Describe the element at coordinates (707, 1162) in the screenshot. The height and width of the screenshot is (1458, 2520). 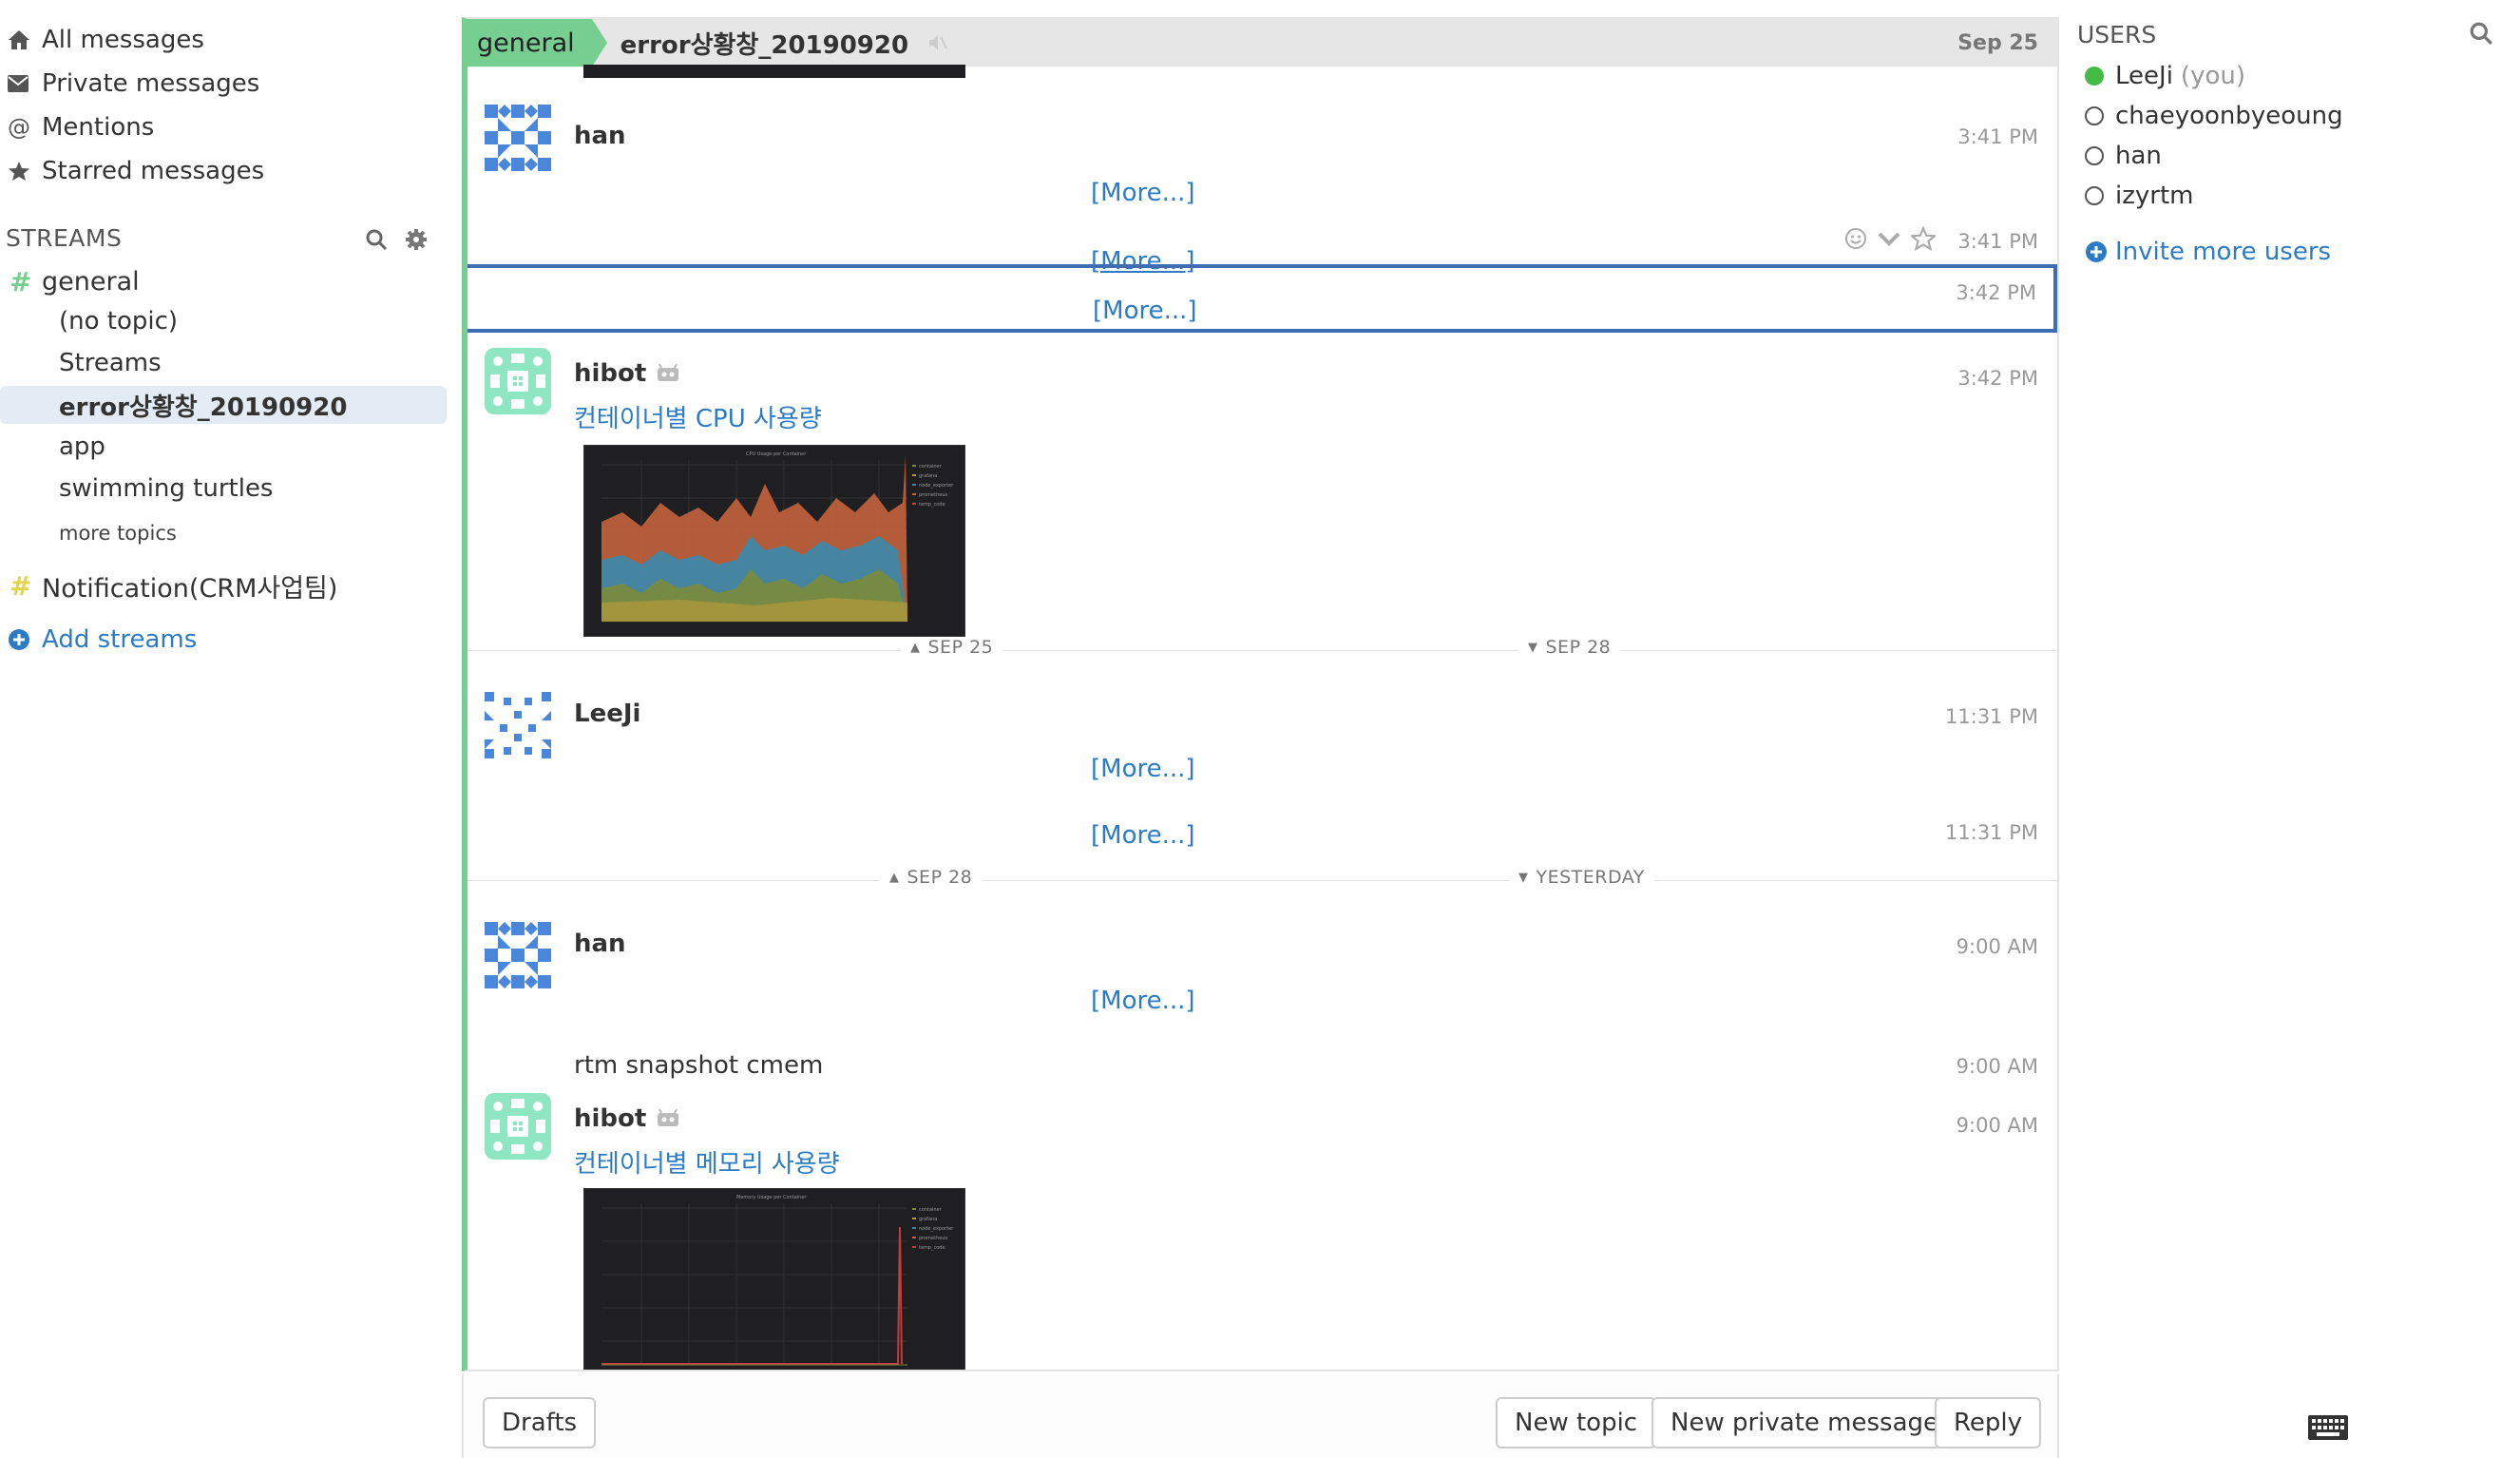
I see `message-link: 컨테이너별 메모리 사용량` at that location.